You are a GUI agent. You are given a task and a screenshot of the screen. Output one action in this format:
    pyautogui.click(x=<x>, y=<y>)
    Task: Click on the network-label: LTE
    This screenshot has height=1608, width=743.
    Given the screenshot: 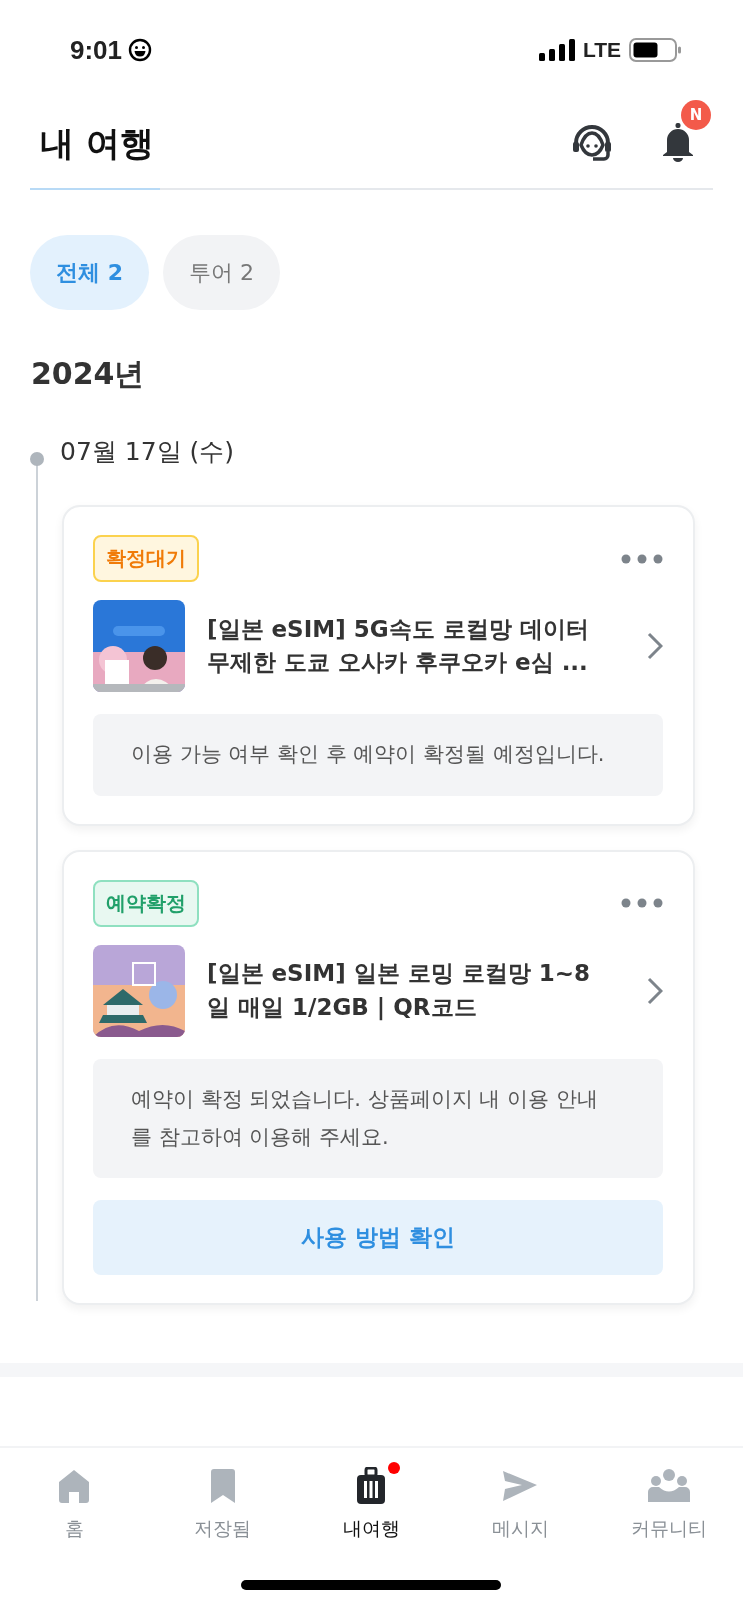 What is the action you would take?
    pyautogui.click(x=601, y=50)
    